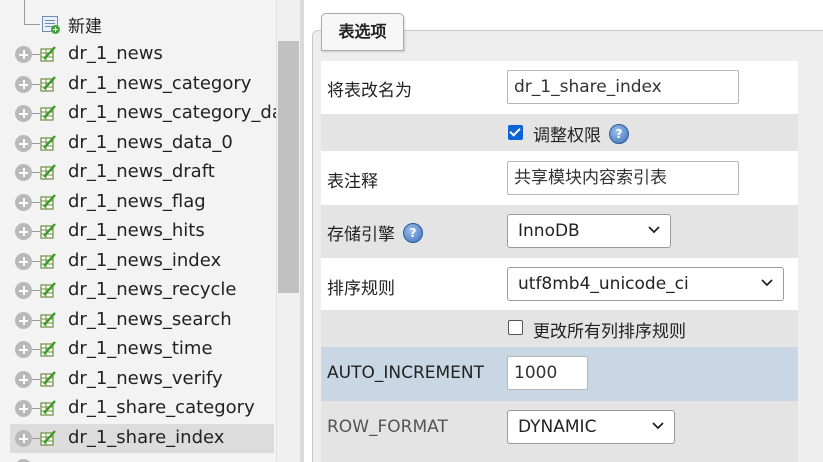 This screenshot has width=823, height=462. I want to click on new-table-label: 新建, so click(85, 27).